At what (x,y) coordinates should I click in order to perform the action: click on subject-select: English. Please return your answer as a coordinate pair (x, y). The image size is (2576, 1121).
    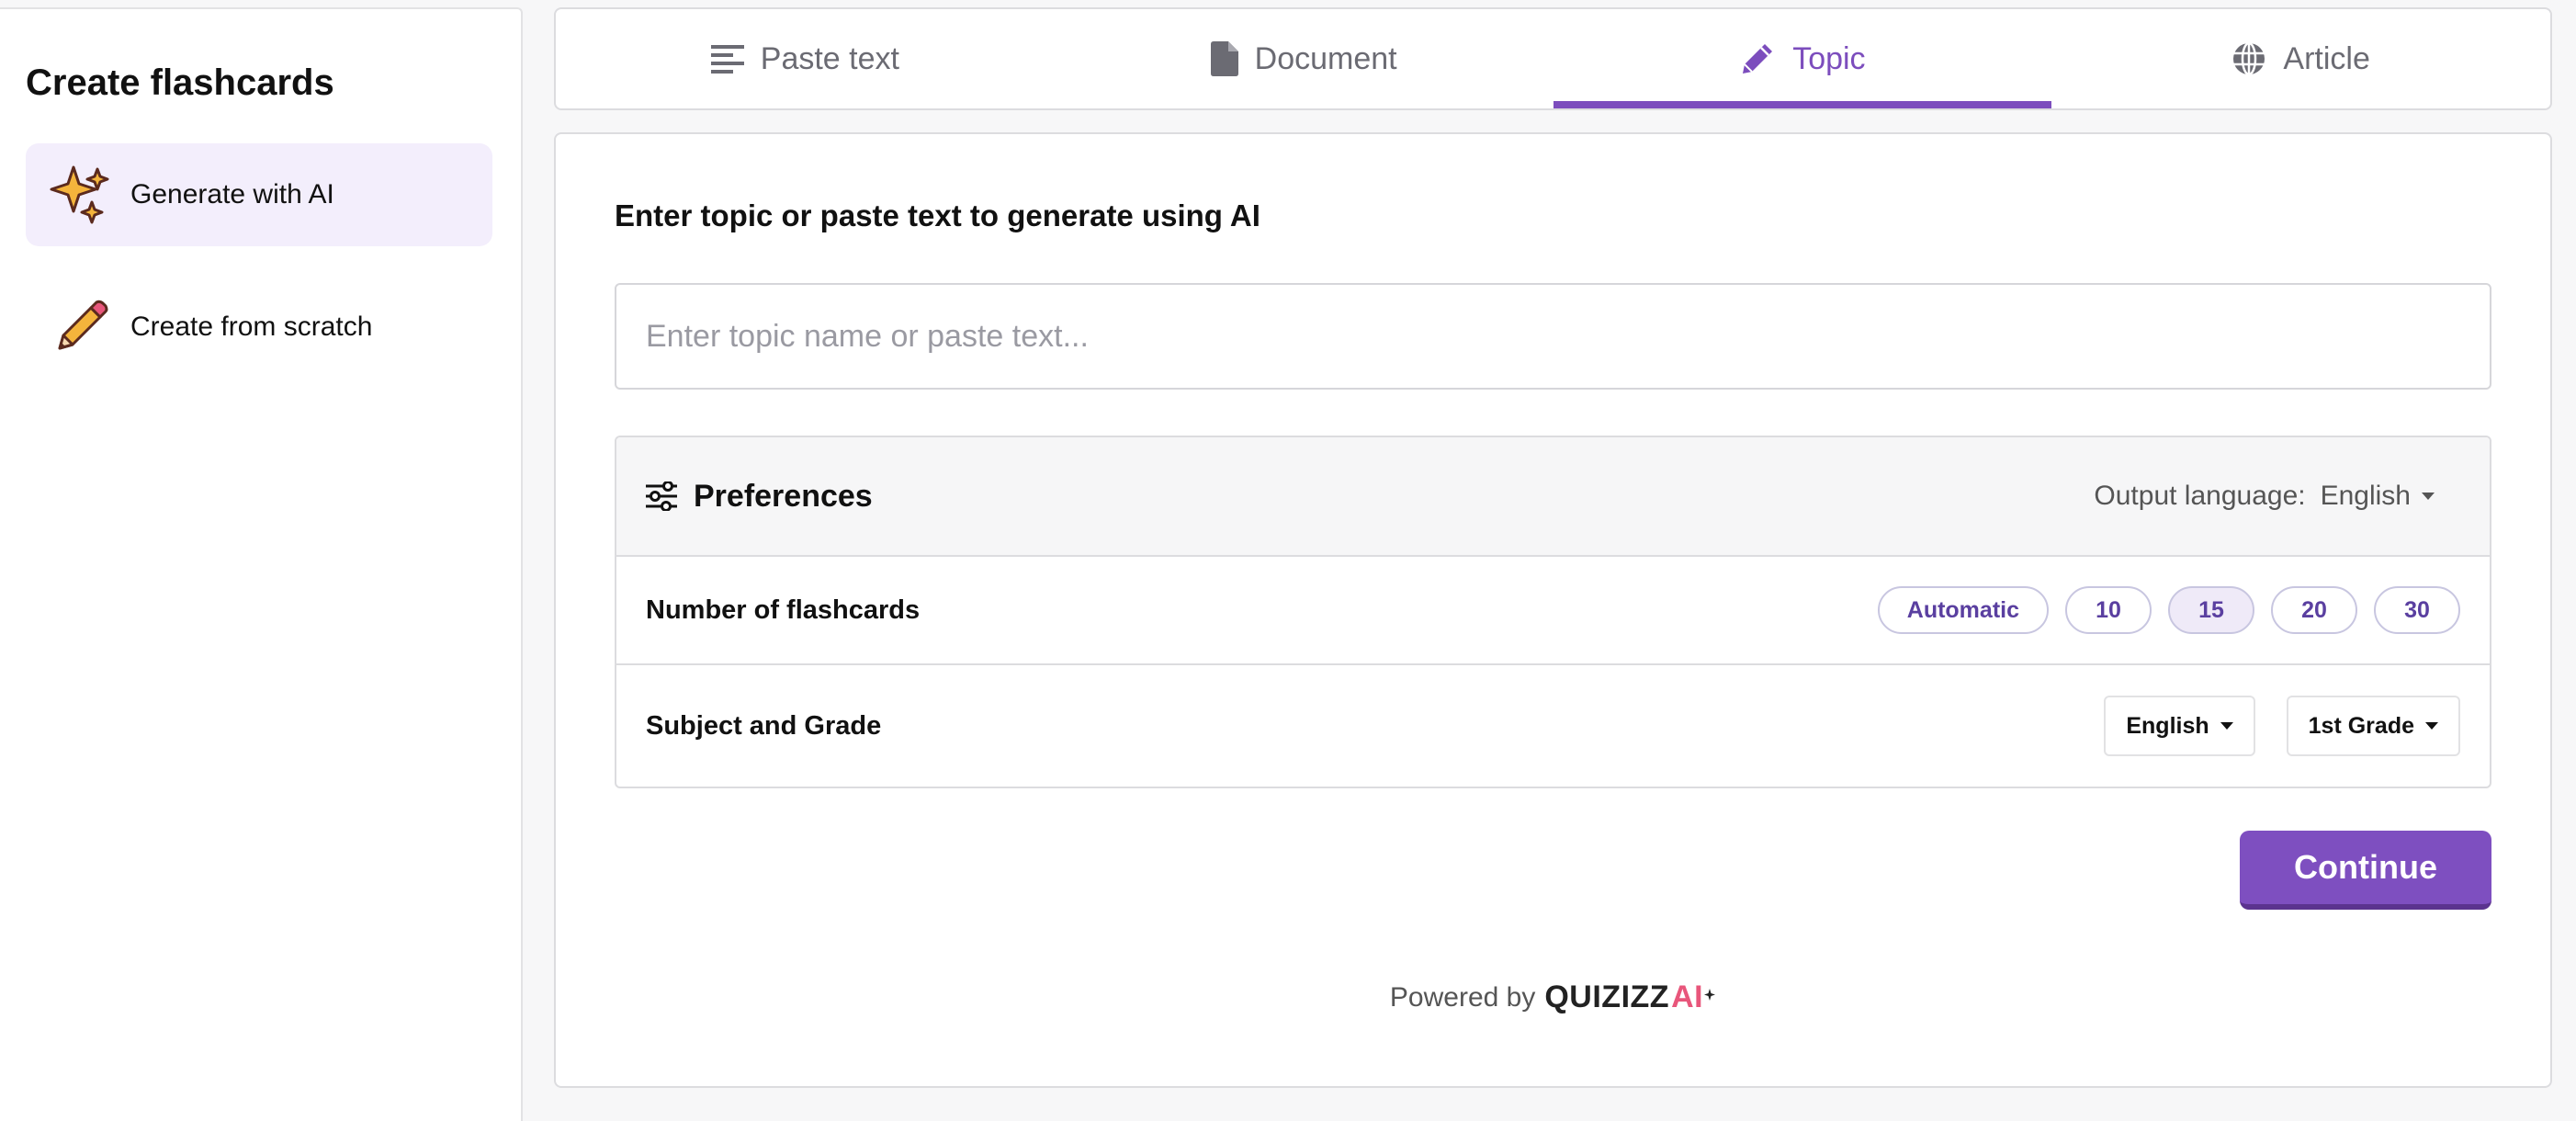
    Looking at the image, I should click on (2179, 726).